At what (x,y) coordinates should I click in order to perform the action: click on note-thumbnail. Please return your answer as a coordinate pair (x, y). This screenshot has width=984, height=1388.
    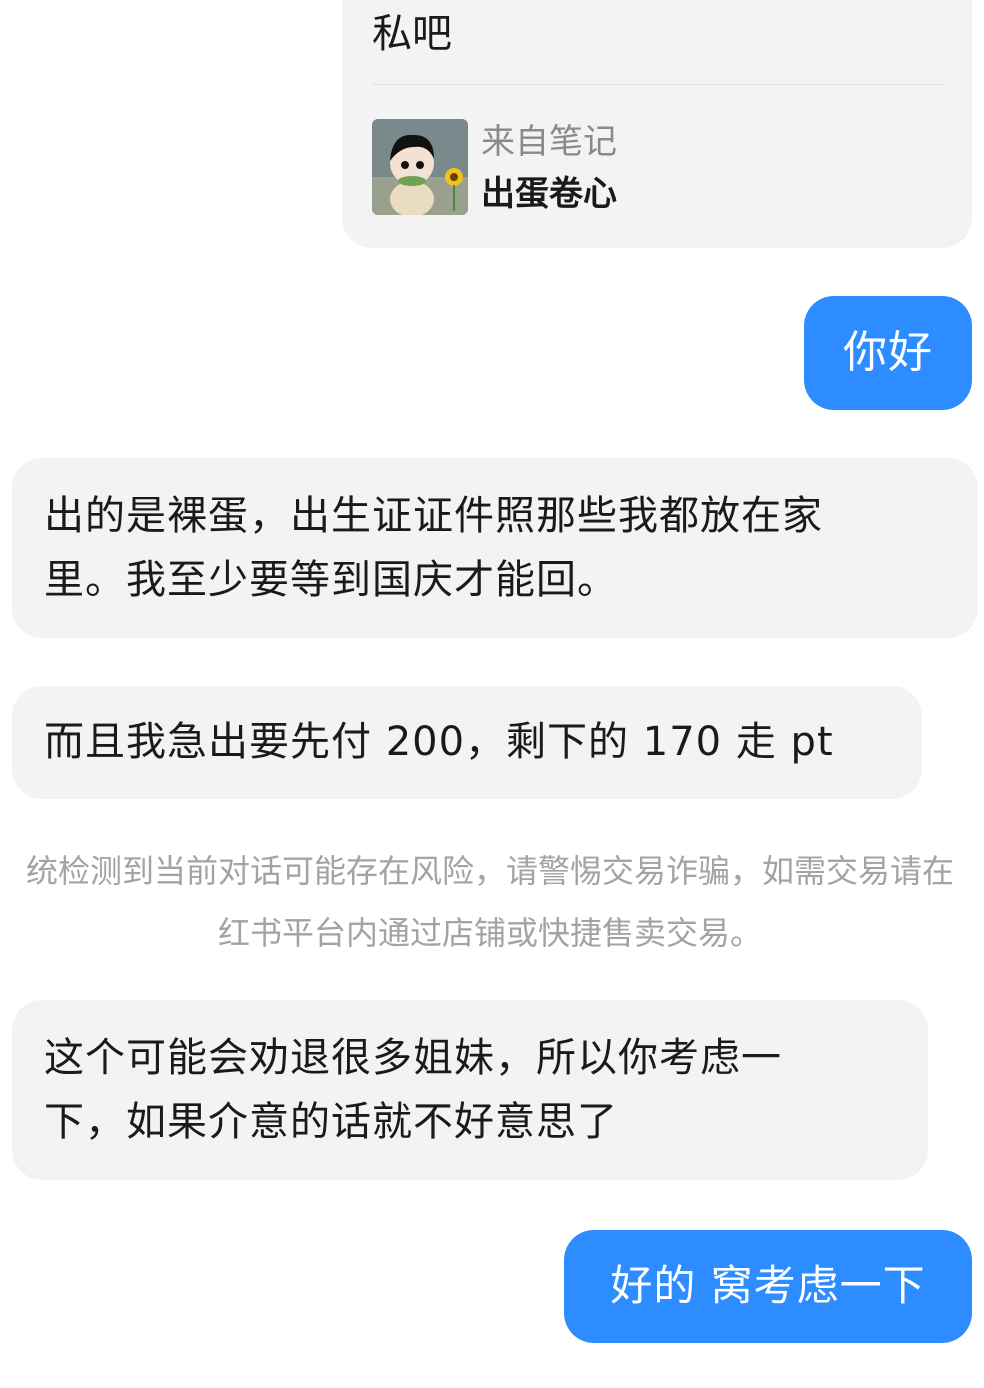
    Looking at the image, I should click on (420, 167).